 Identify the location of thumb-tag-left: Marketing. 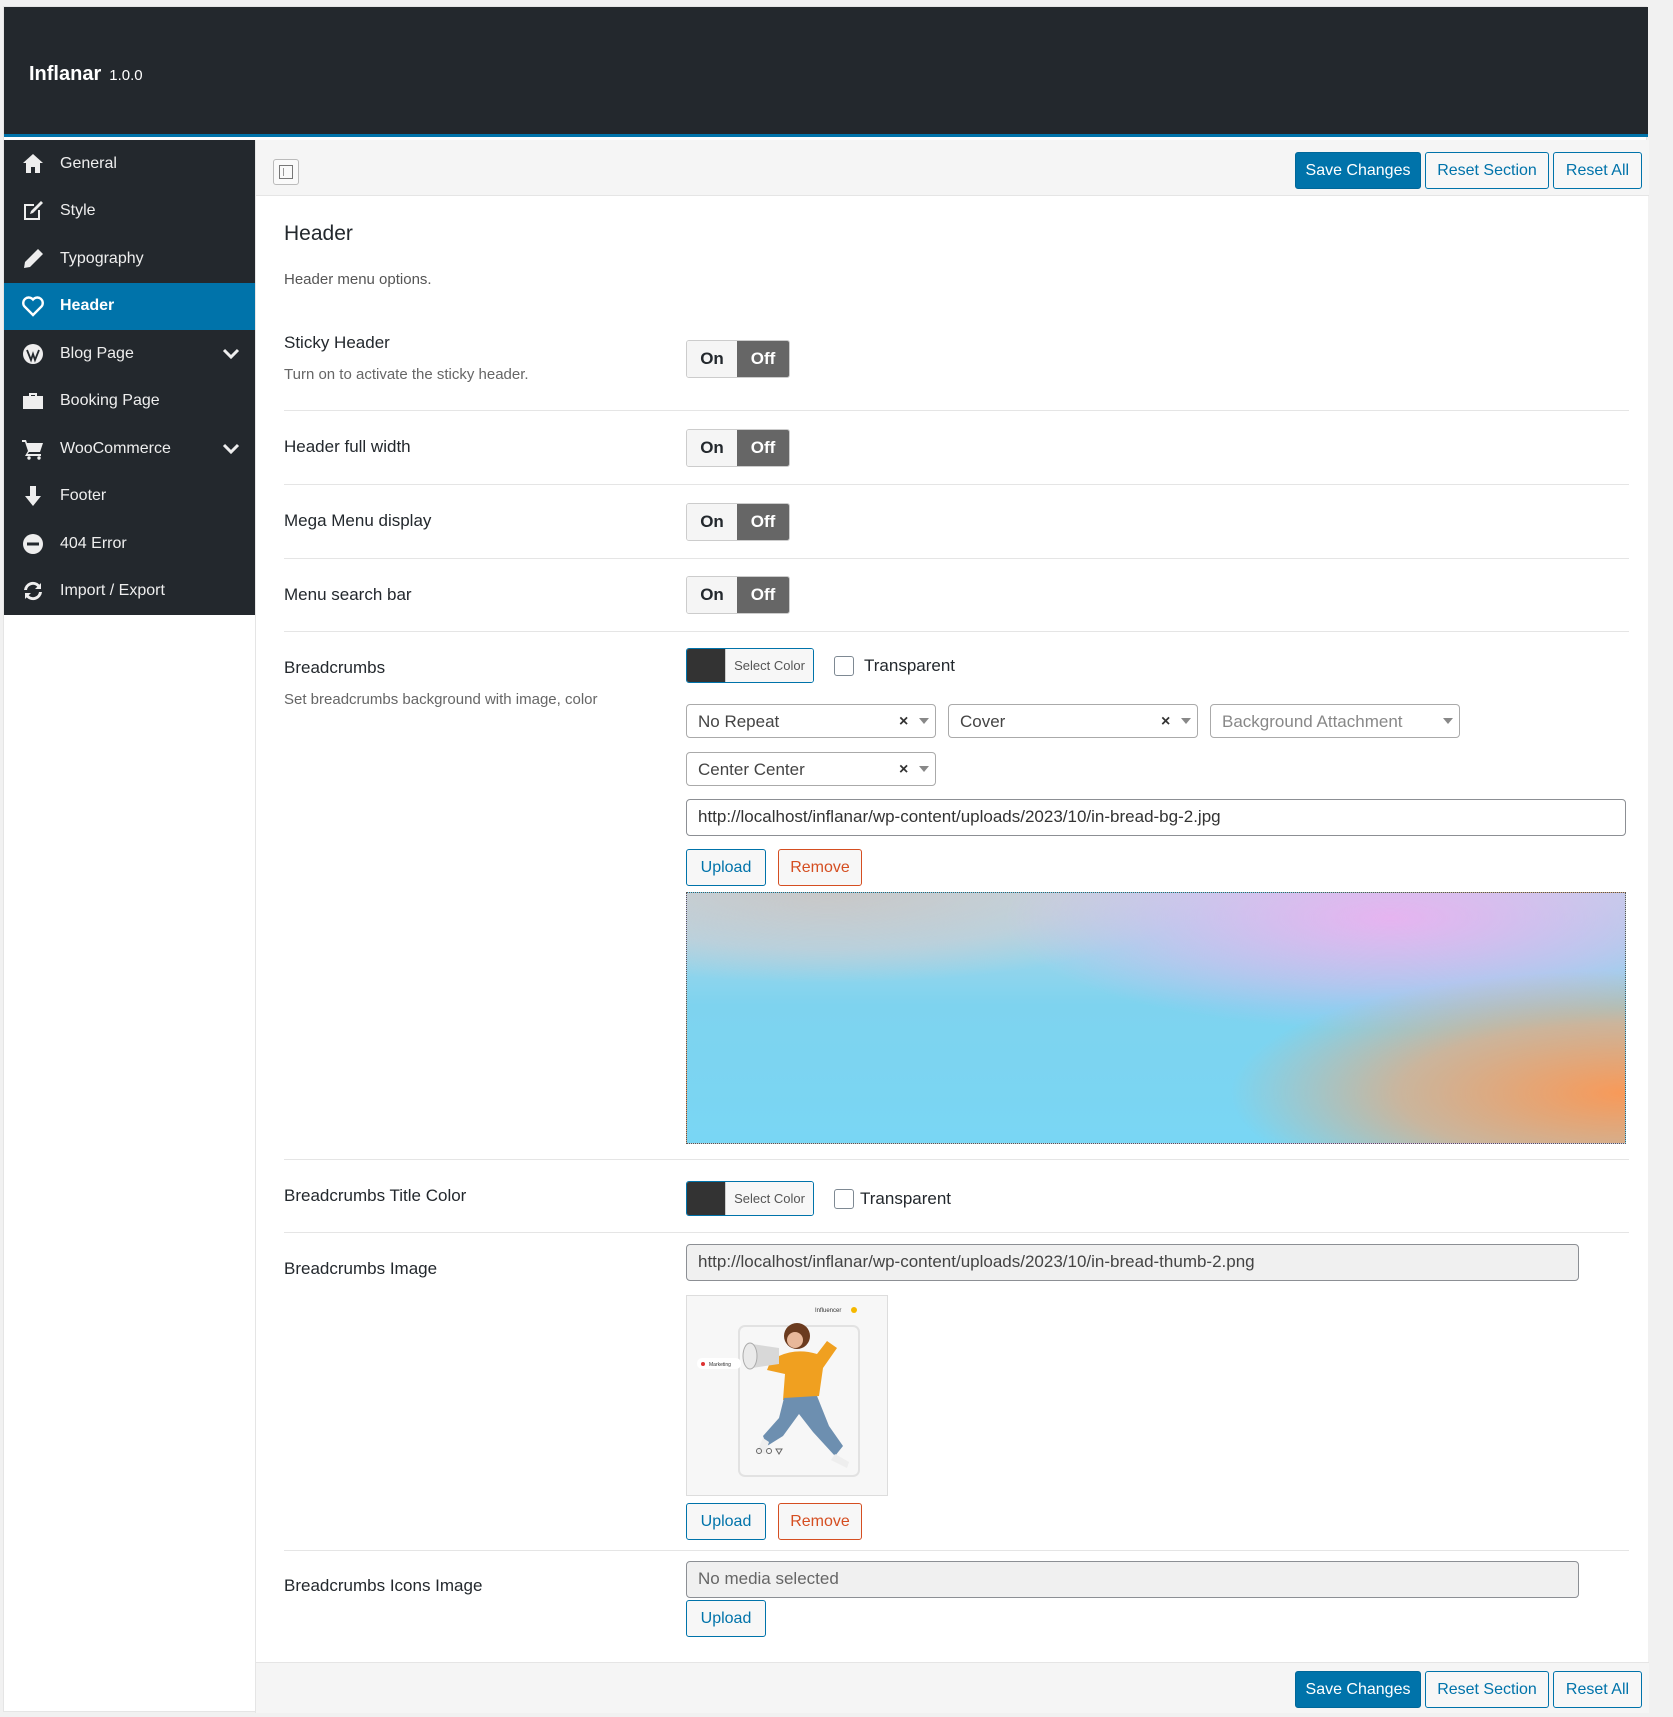
(720, 1365).